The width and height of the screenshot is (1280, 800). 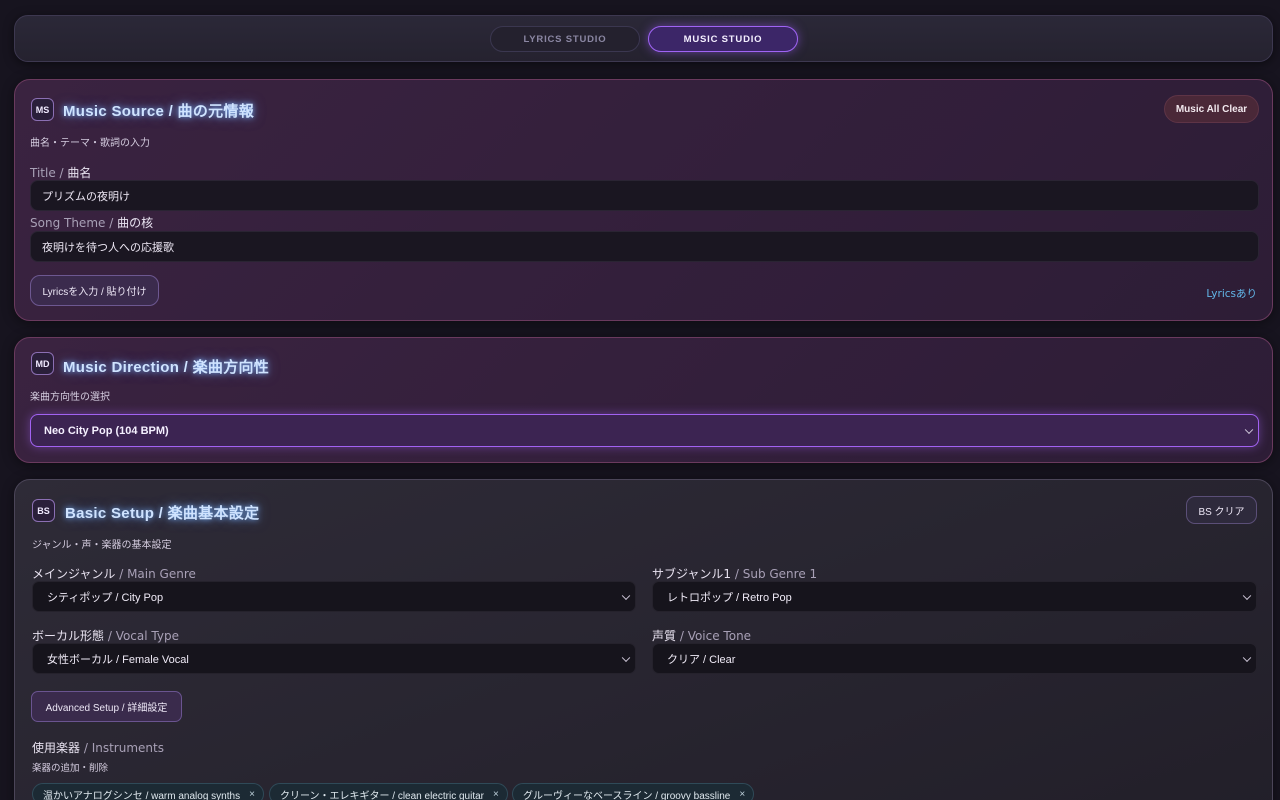 I want to click on music-direction-subtitle: 楽曲方向性の選択, so click(x=70, y=397).